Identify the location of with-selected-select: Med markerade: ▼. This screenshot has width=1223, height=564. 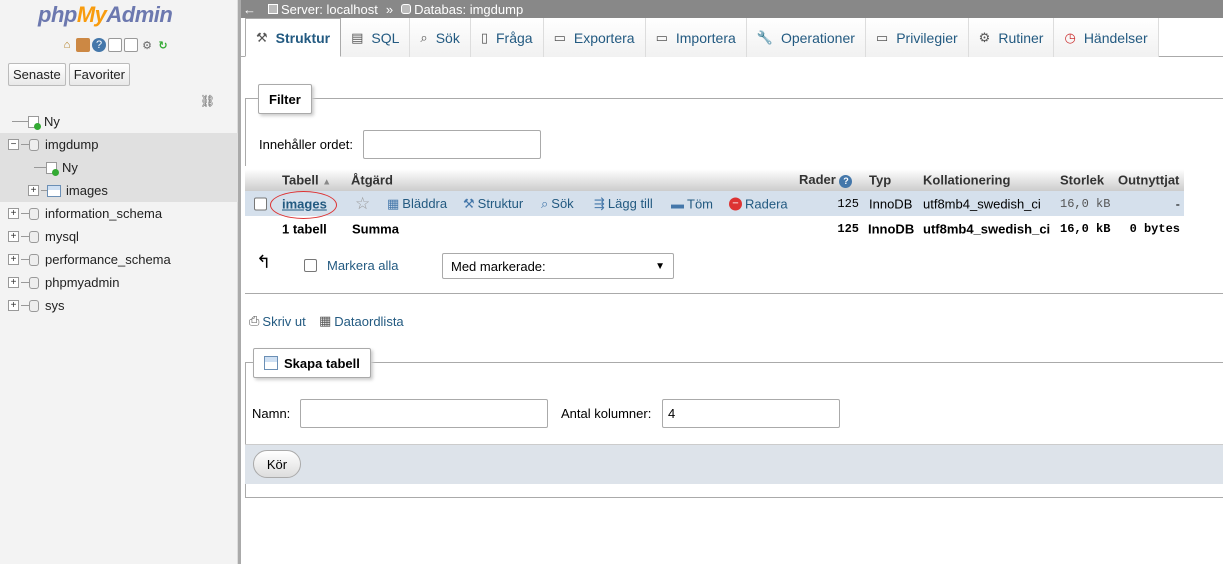
(558, 266).